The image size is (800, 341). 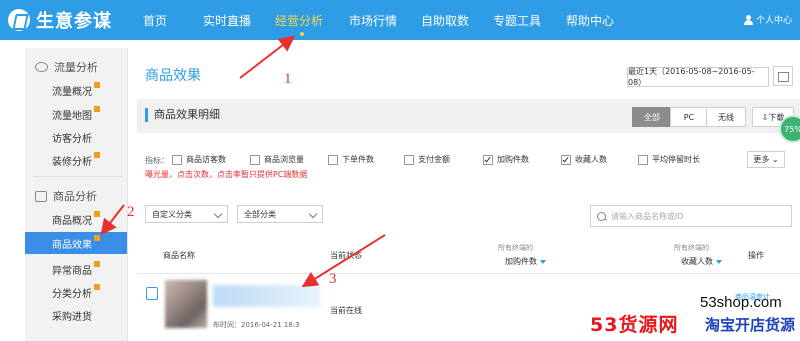 I want to click on more-metrics-dropdown: 更多 ⌄, so click(x=766, y=159).